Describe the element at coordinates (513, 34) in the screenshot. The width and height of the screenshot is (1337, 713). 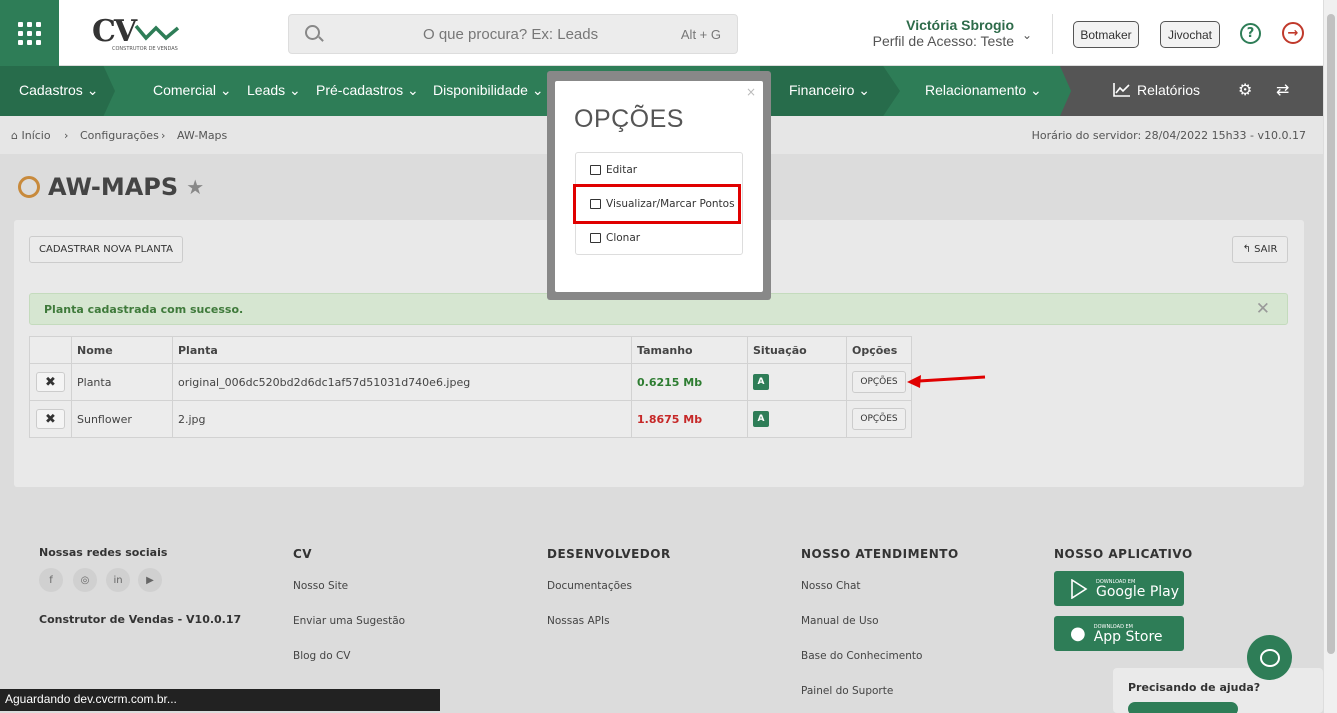
I see `search-input: O que procura? Ex: Leads Alt + G` at that location.